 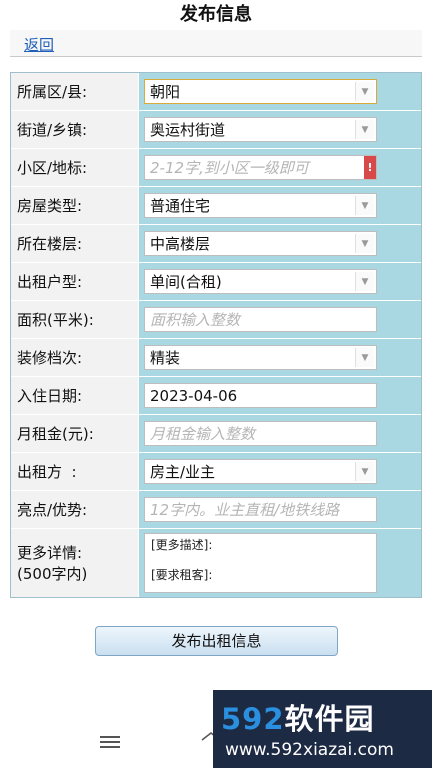 I want to click on highlights-placeholder: 12字内。业主直租/地铁线路, so click(x=245, y=510).